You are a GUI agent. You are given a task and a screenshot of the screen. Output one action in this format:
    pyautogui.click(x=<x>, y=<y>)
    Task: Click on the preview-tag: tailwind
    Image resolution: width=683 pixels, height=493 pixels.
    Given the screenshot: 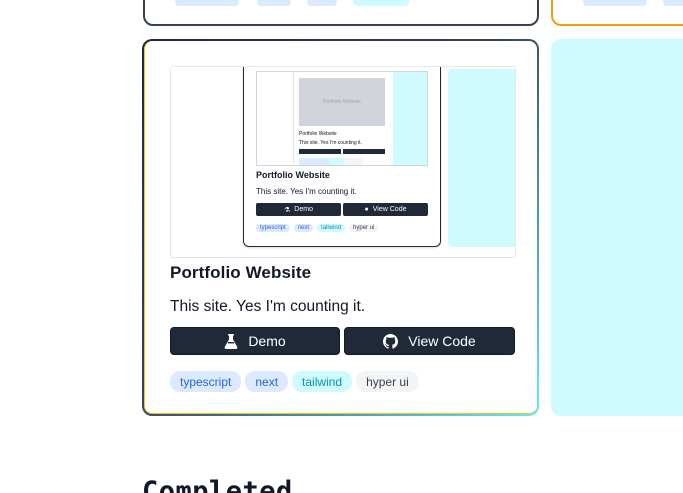 What is the action you would take?
    pyautogui.click(x=331, y=228)
    